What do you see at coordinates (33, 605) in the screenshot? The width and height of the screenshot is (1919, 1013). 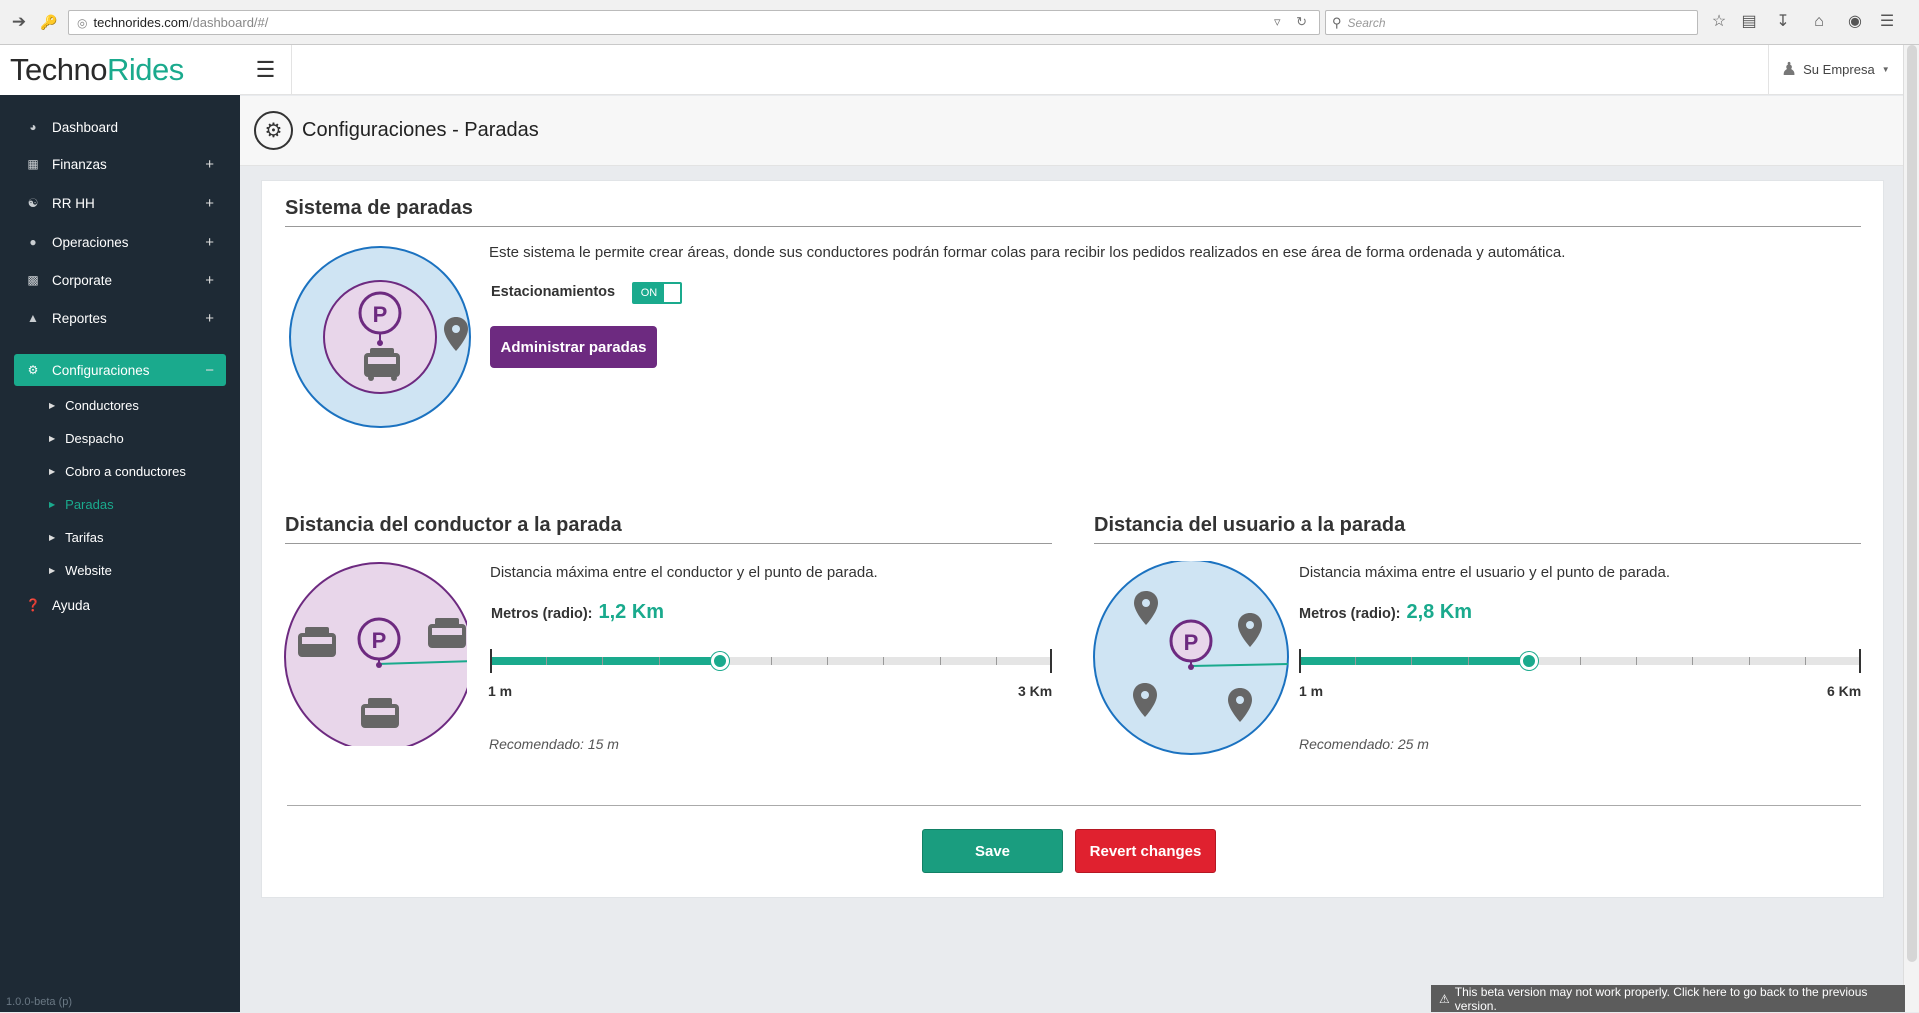 I see `help-icon: ❓` at bounding box center [33, 605].